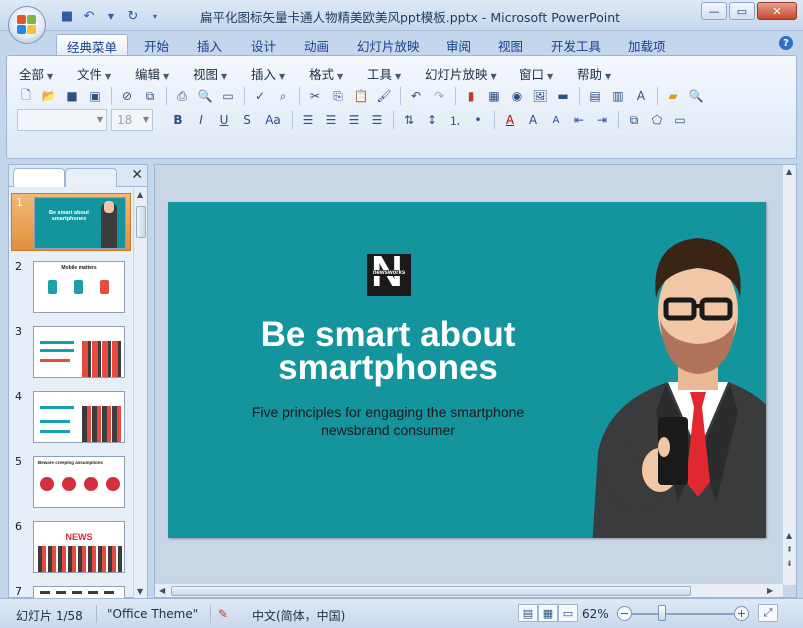 The image size is (803, 628). Describe the element at coordinates (624, 613) in the screenshot. I see `zoom-out-button: −` at that location.